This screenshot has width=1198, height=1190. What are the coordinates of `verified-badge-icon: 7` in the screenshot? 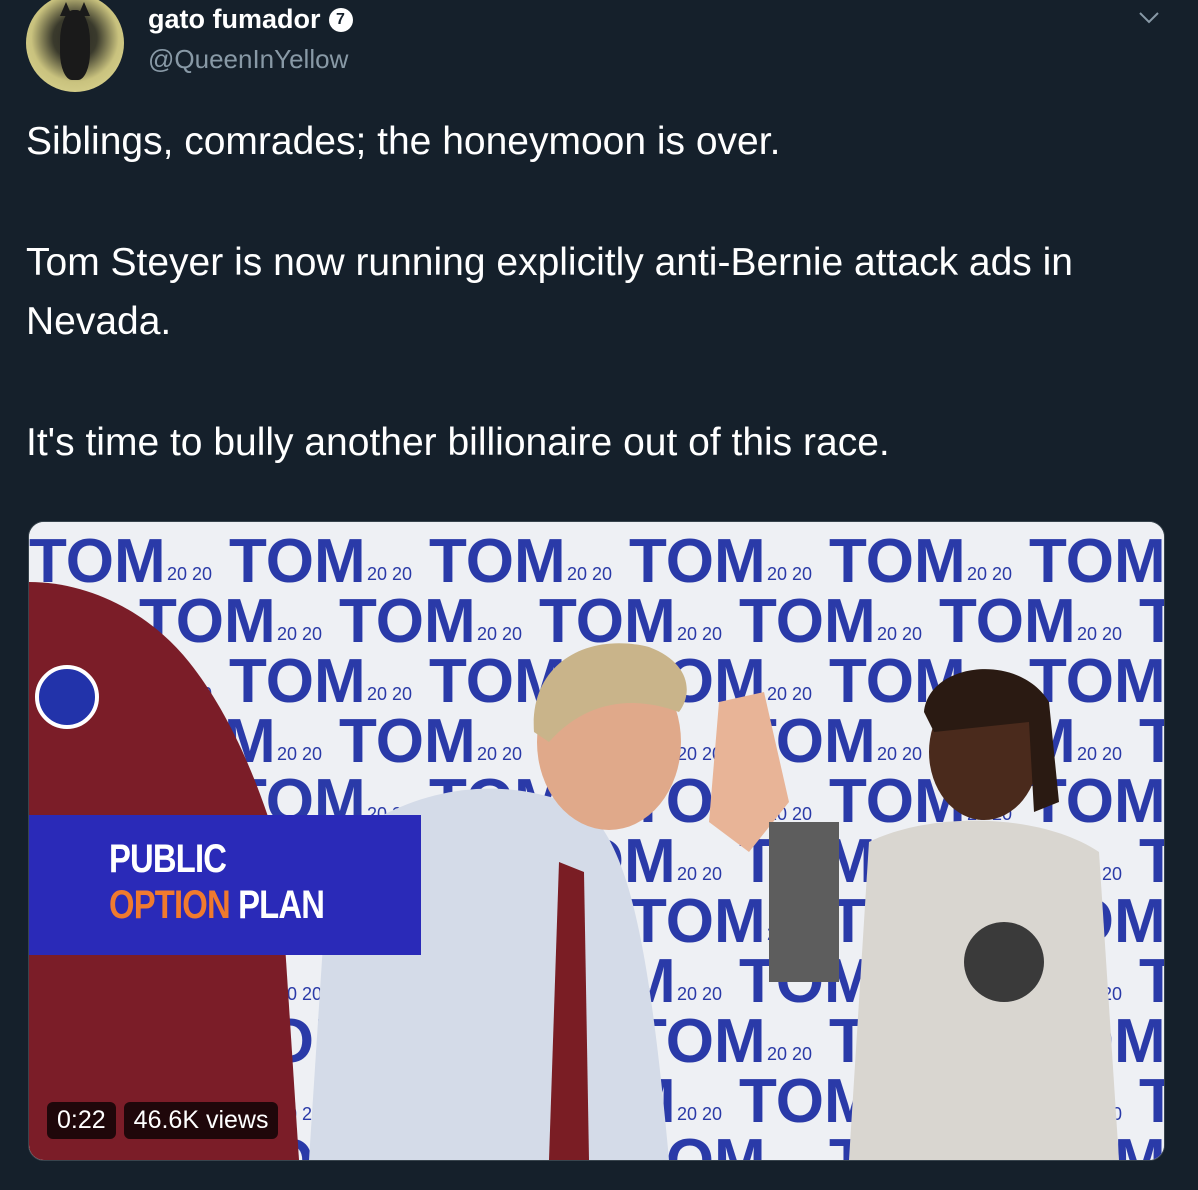 It's located at (340, 19).